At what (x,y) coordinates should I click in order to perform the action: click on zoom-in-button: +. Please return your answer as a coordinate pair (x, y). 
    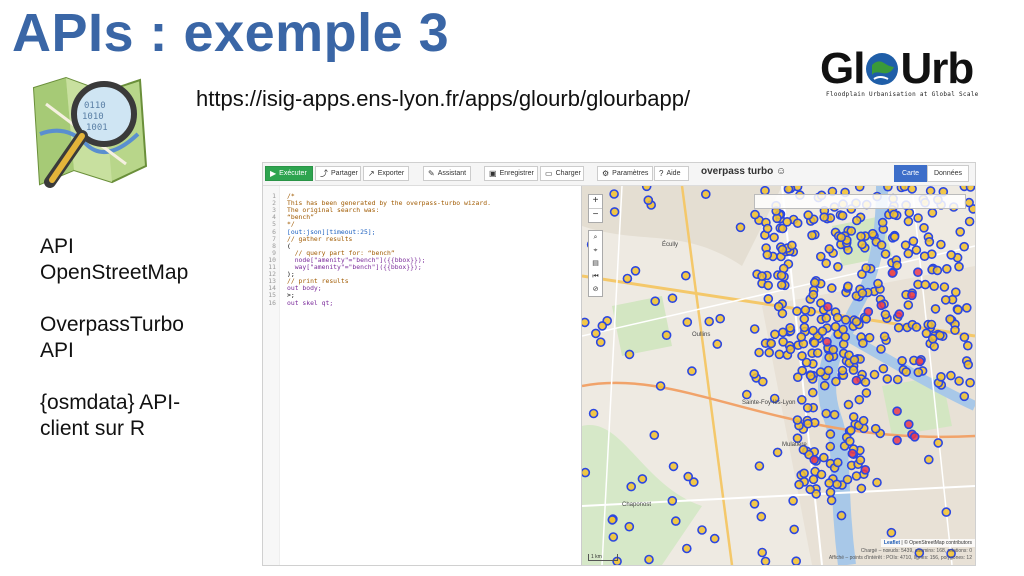
    Looking at the image, I should click on (595, 201).